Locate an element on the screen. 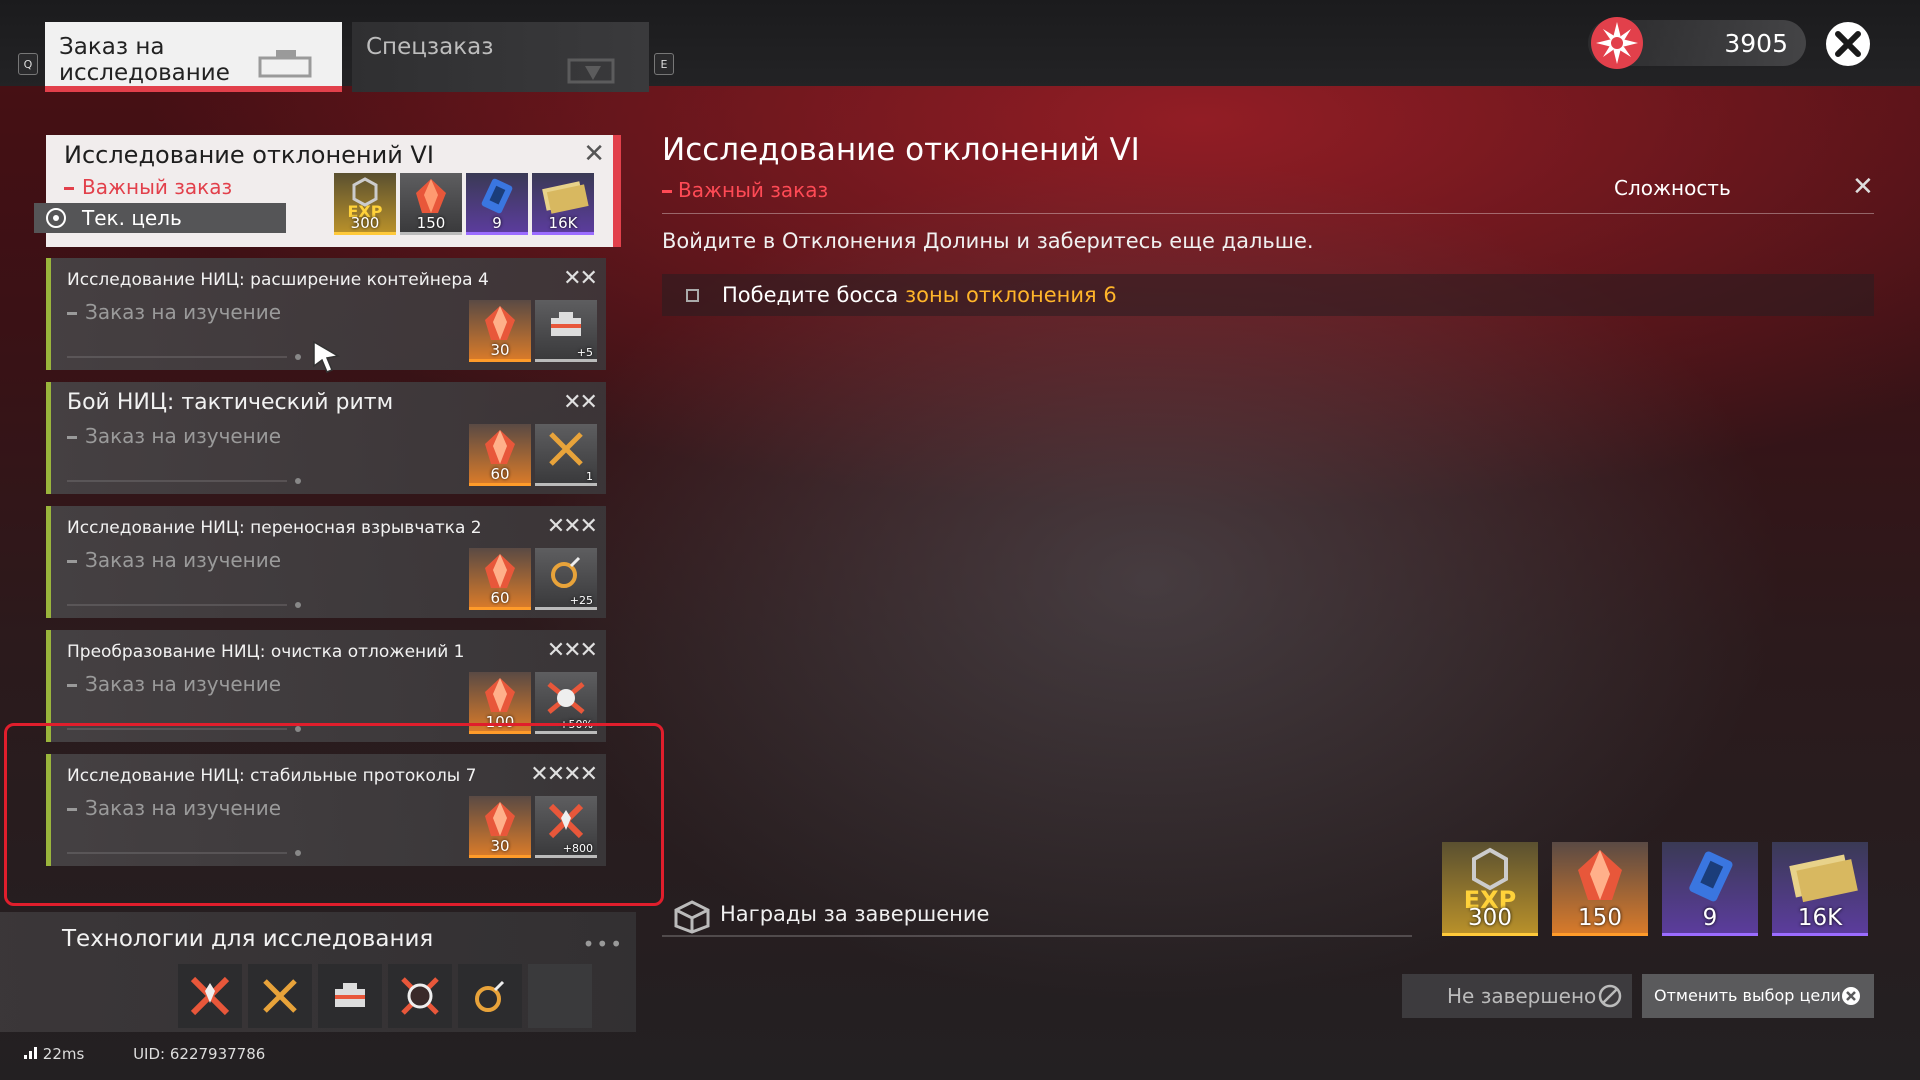 Image resolution: width=1920 pixels, height=1080 pixels. reward-tech: +25 is located at coordinates (566, 579).